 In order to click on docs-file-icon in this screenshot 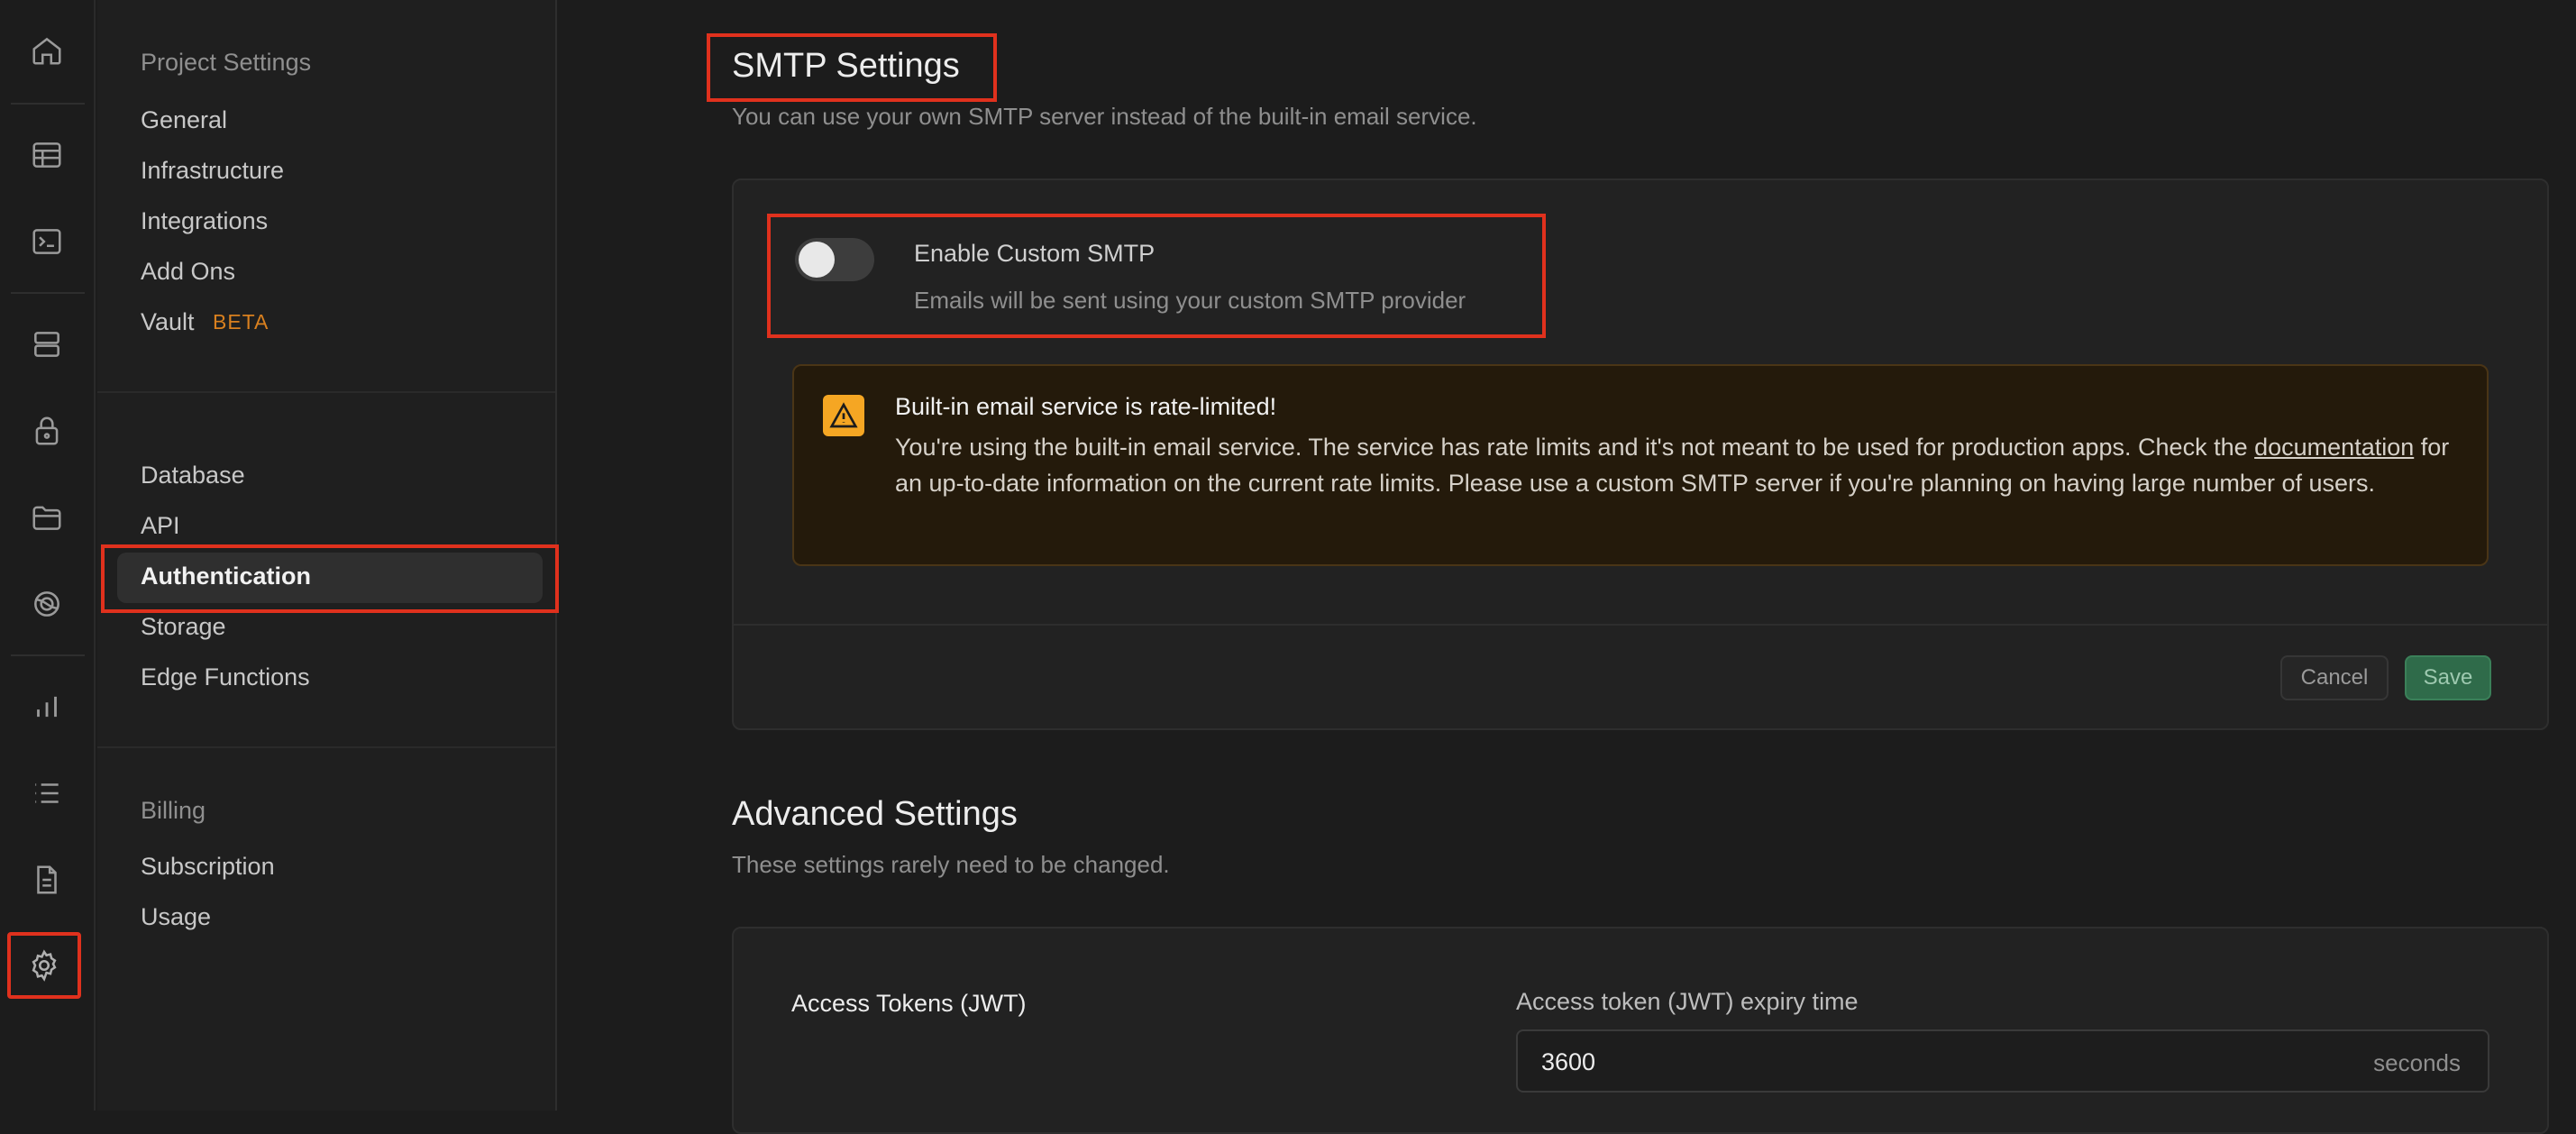, I will do `click(47, 880)`.